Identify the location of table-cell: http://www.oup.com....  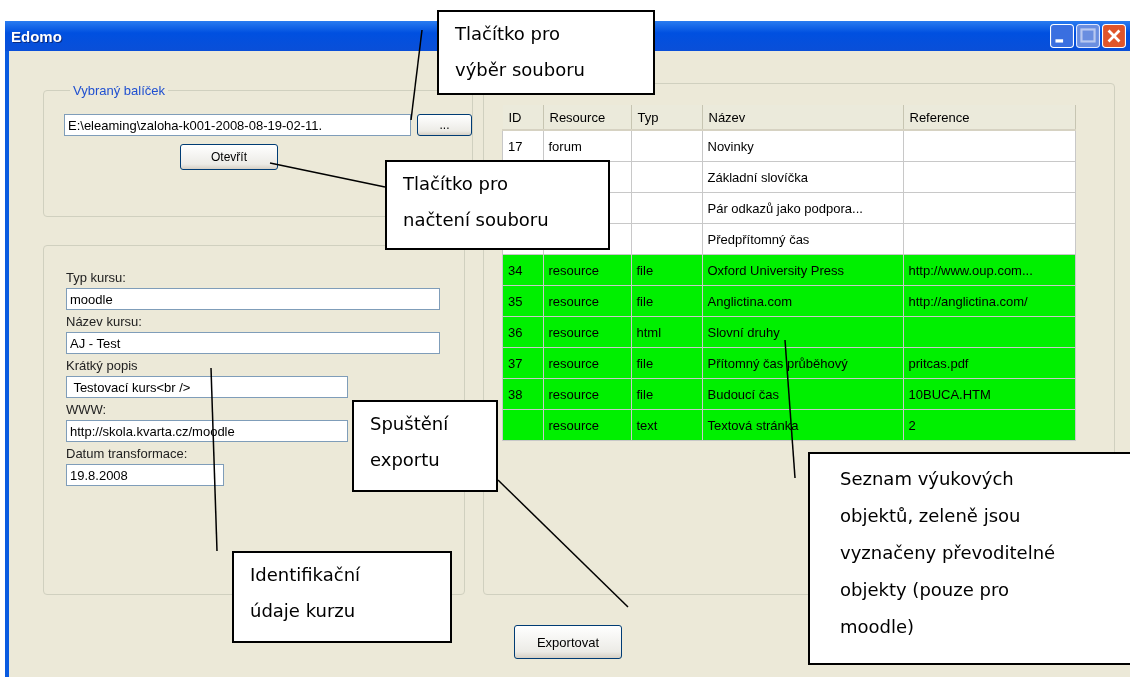
(970, 270).